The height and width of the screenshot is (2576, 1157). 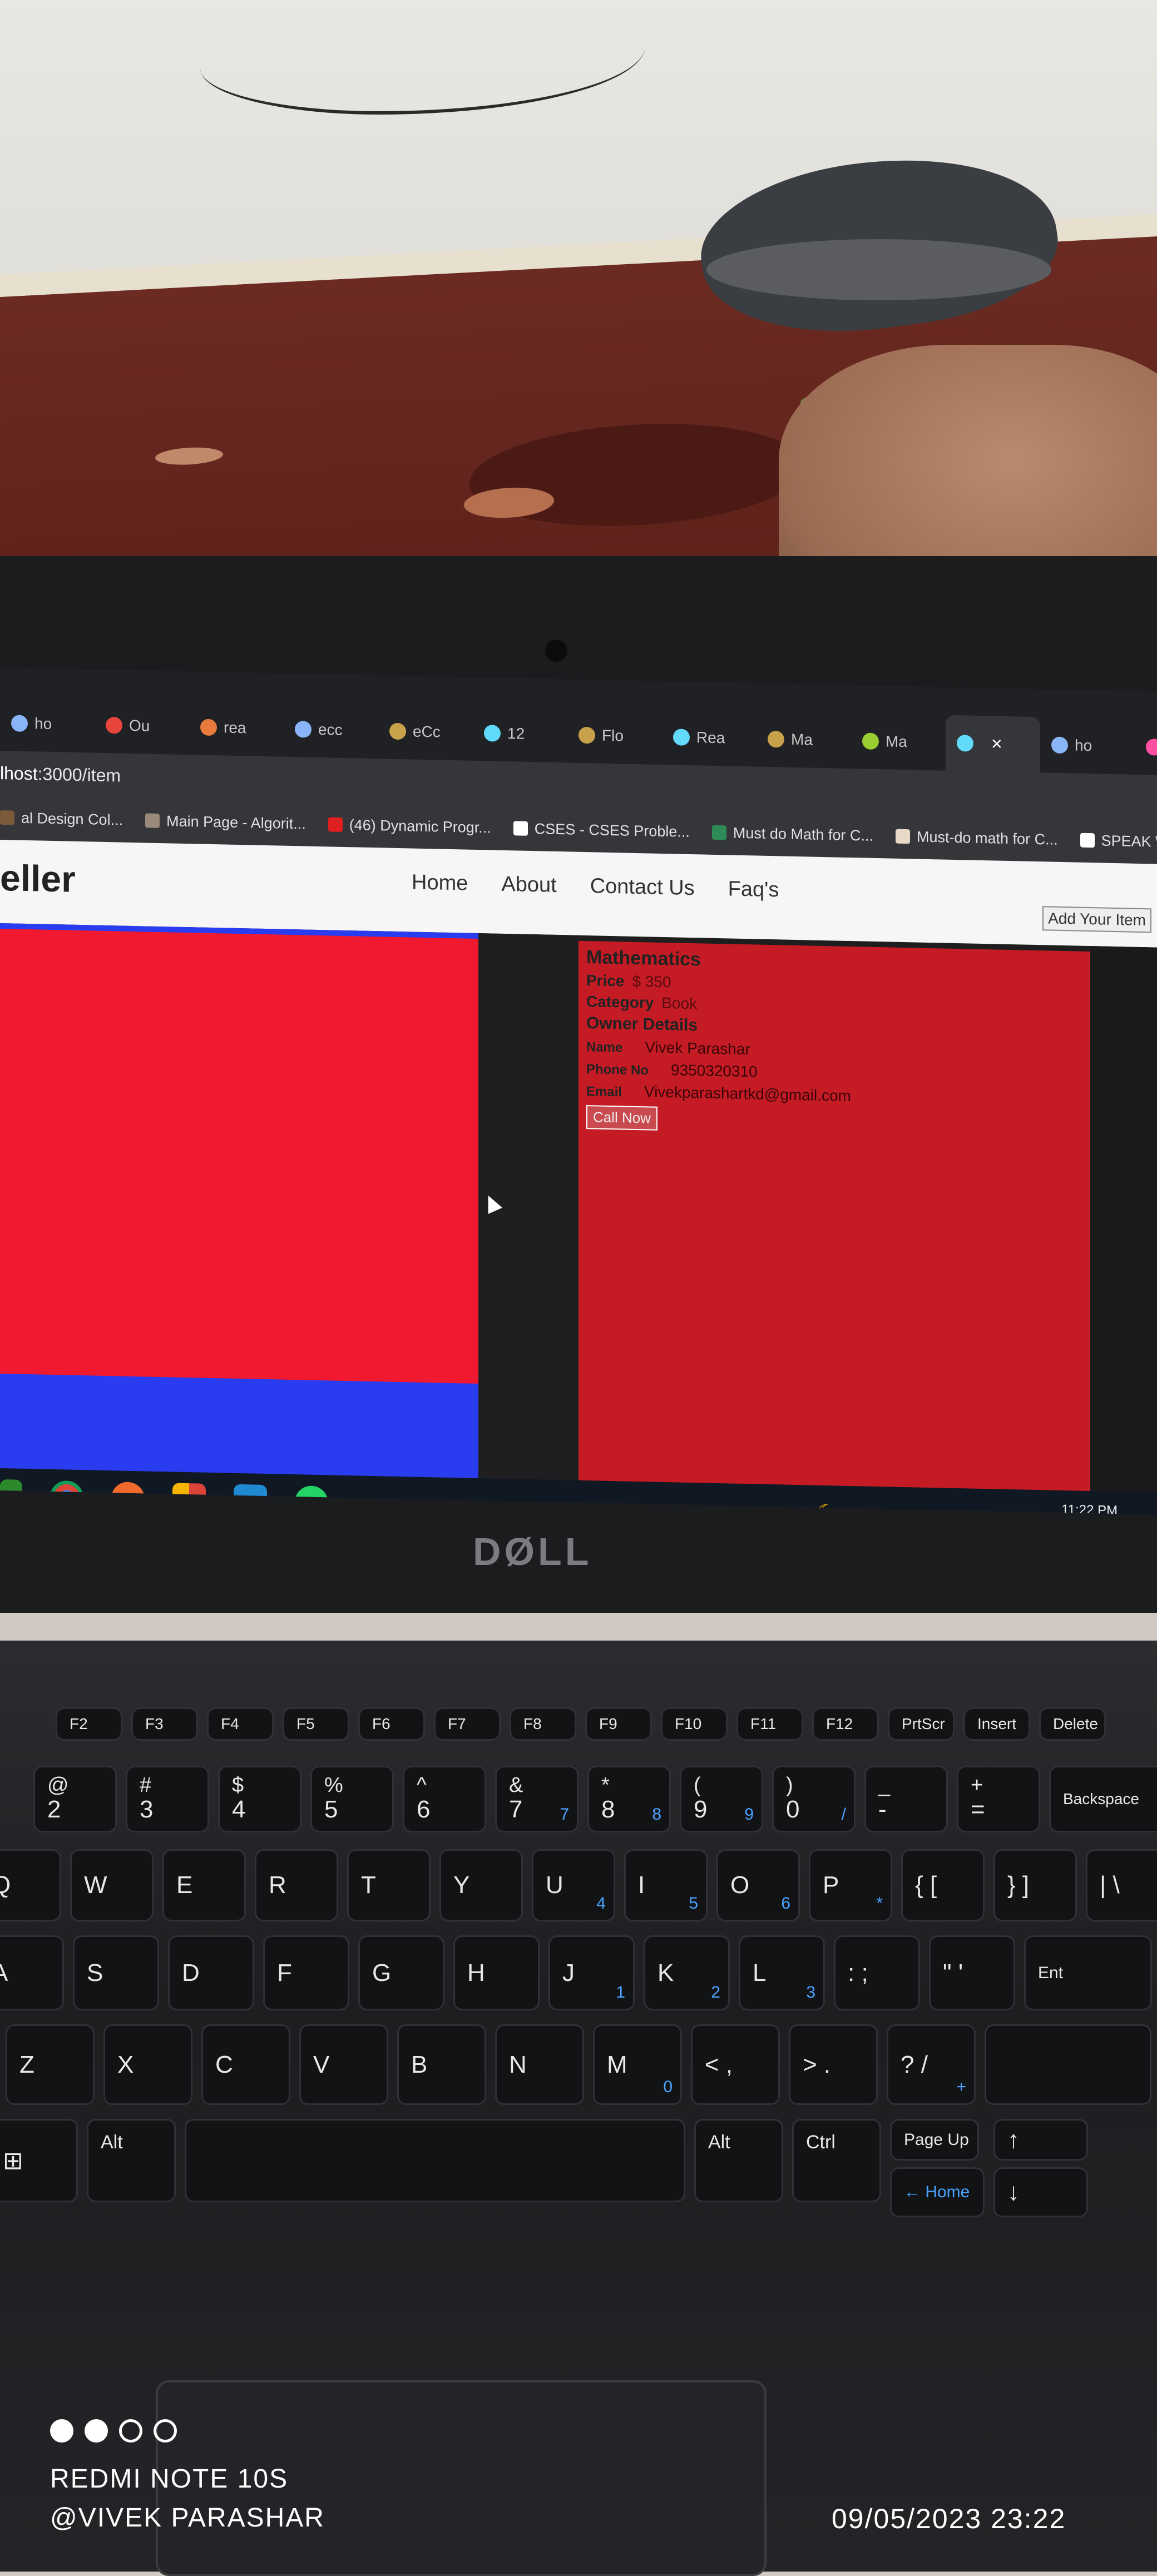 What do you see at coordinates (769, 1724) in the screenshot?
I see `keyboard-key: F11` at bounding box center [769, 1724].